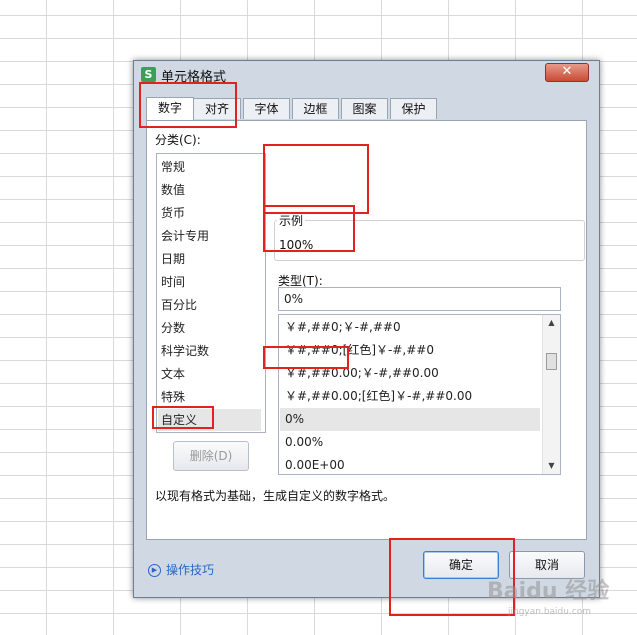 This screenshot has width=637, height=635. What do you see at coordinates (551, 466) in the screenshot?
I see `scroll-down-arrow-icon: ▼` at bounding box center [551, 466].